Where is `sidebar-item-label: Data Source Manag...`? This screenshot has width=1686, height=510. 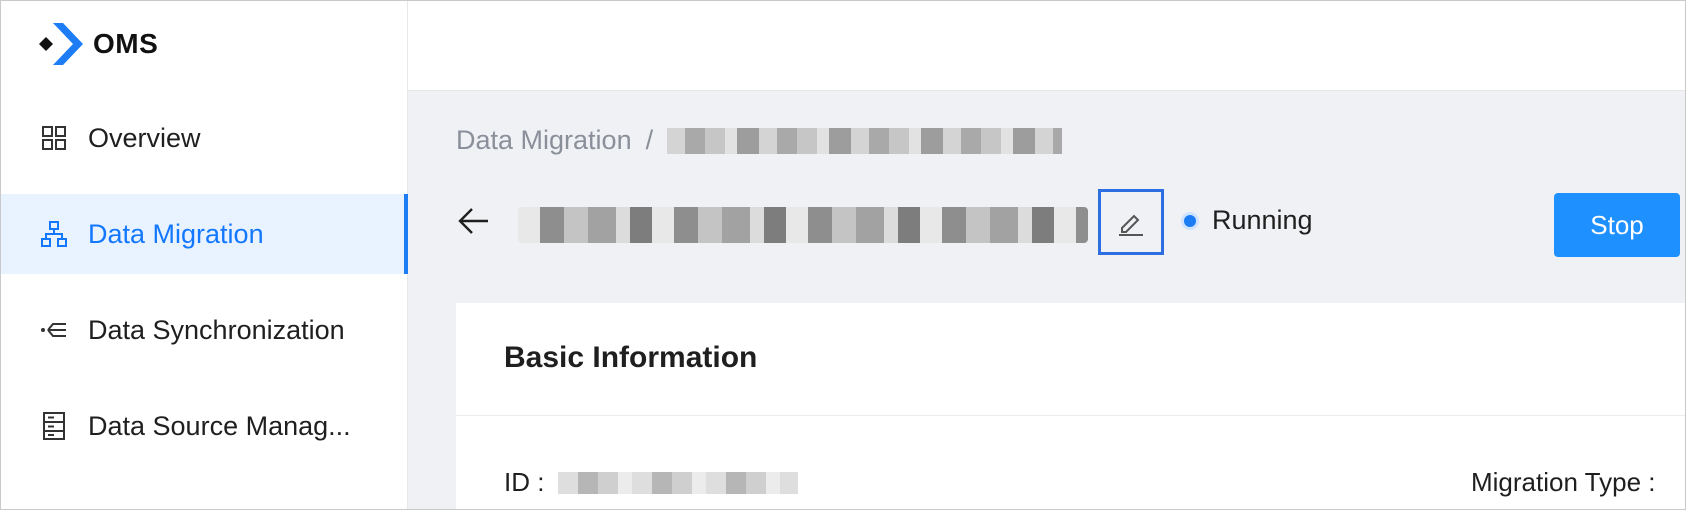
sidebar-item-label: Data Source Manag... is located at coordinates (219, 425).